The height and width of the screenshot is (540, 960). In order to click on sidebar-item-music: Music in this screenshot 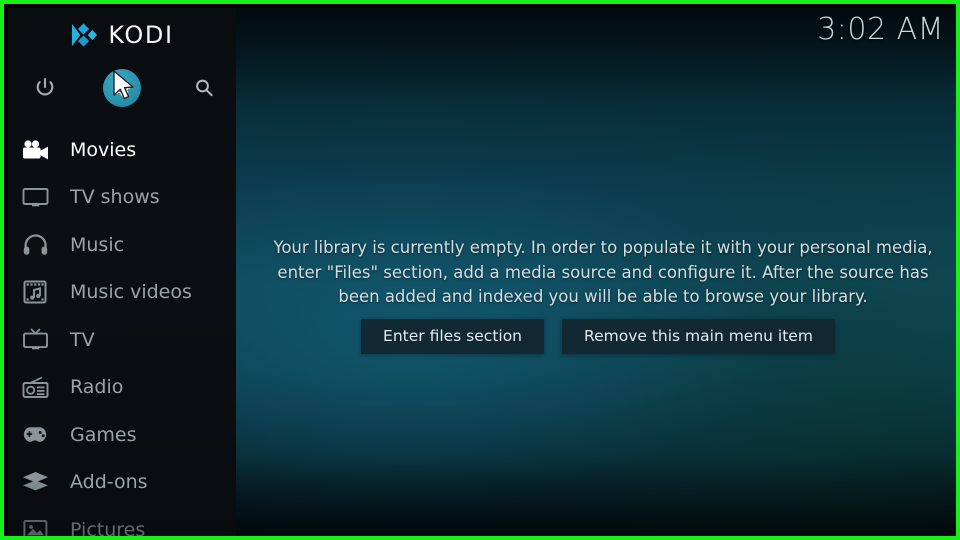, I will do `click(122, 245)`.